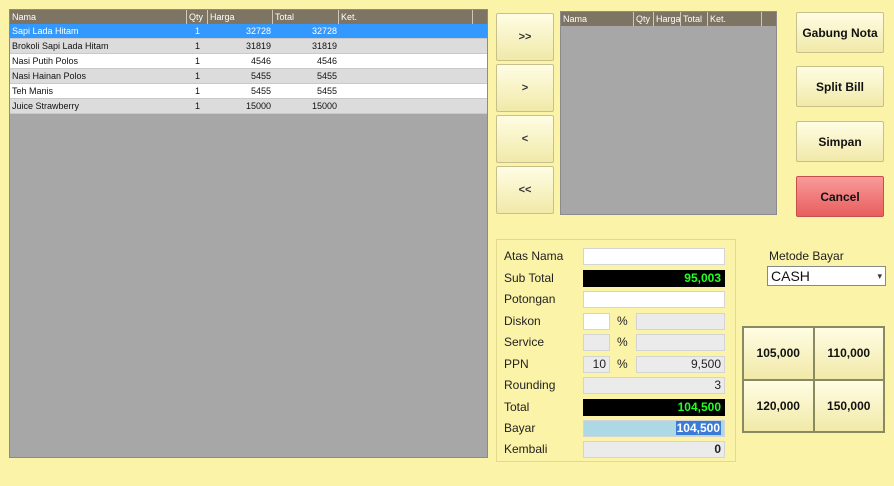 The image size is (894, 486). Describe the element at coordinates (790, 276) in the screenshot. I see `metode-selected-value: CASH` at that location.